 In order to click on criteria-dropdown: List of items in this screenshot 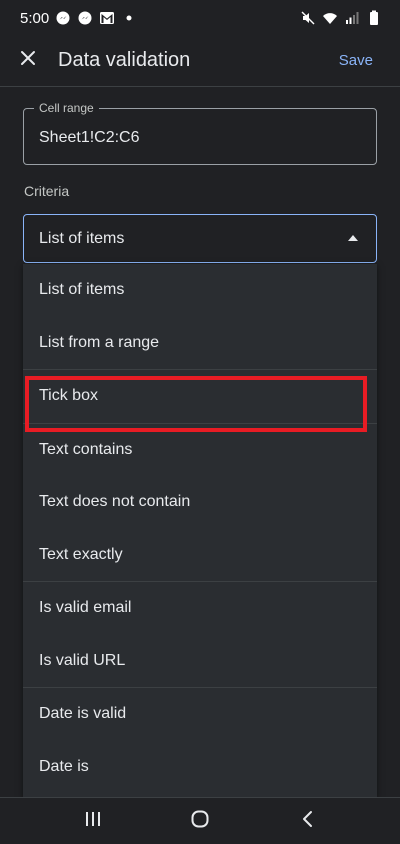, I will do `click(200, 238)`.